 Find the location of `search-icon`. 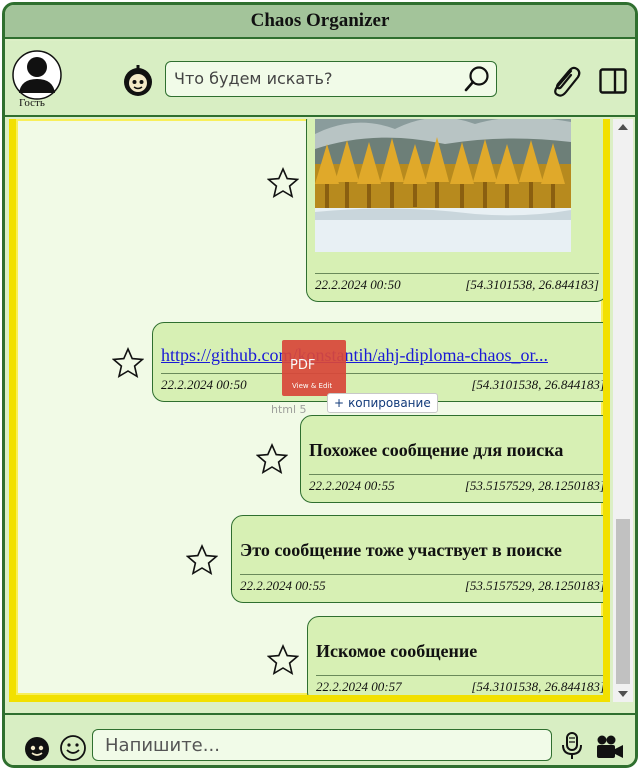

search-icon is located at coordinates (477, 79).